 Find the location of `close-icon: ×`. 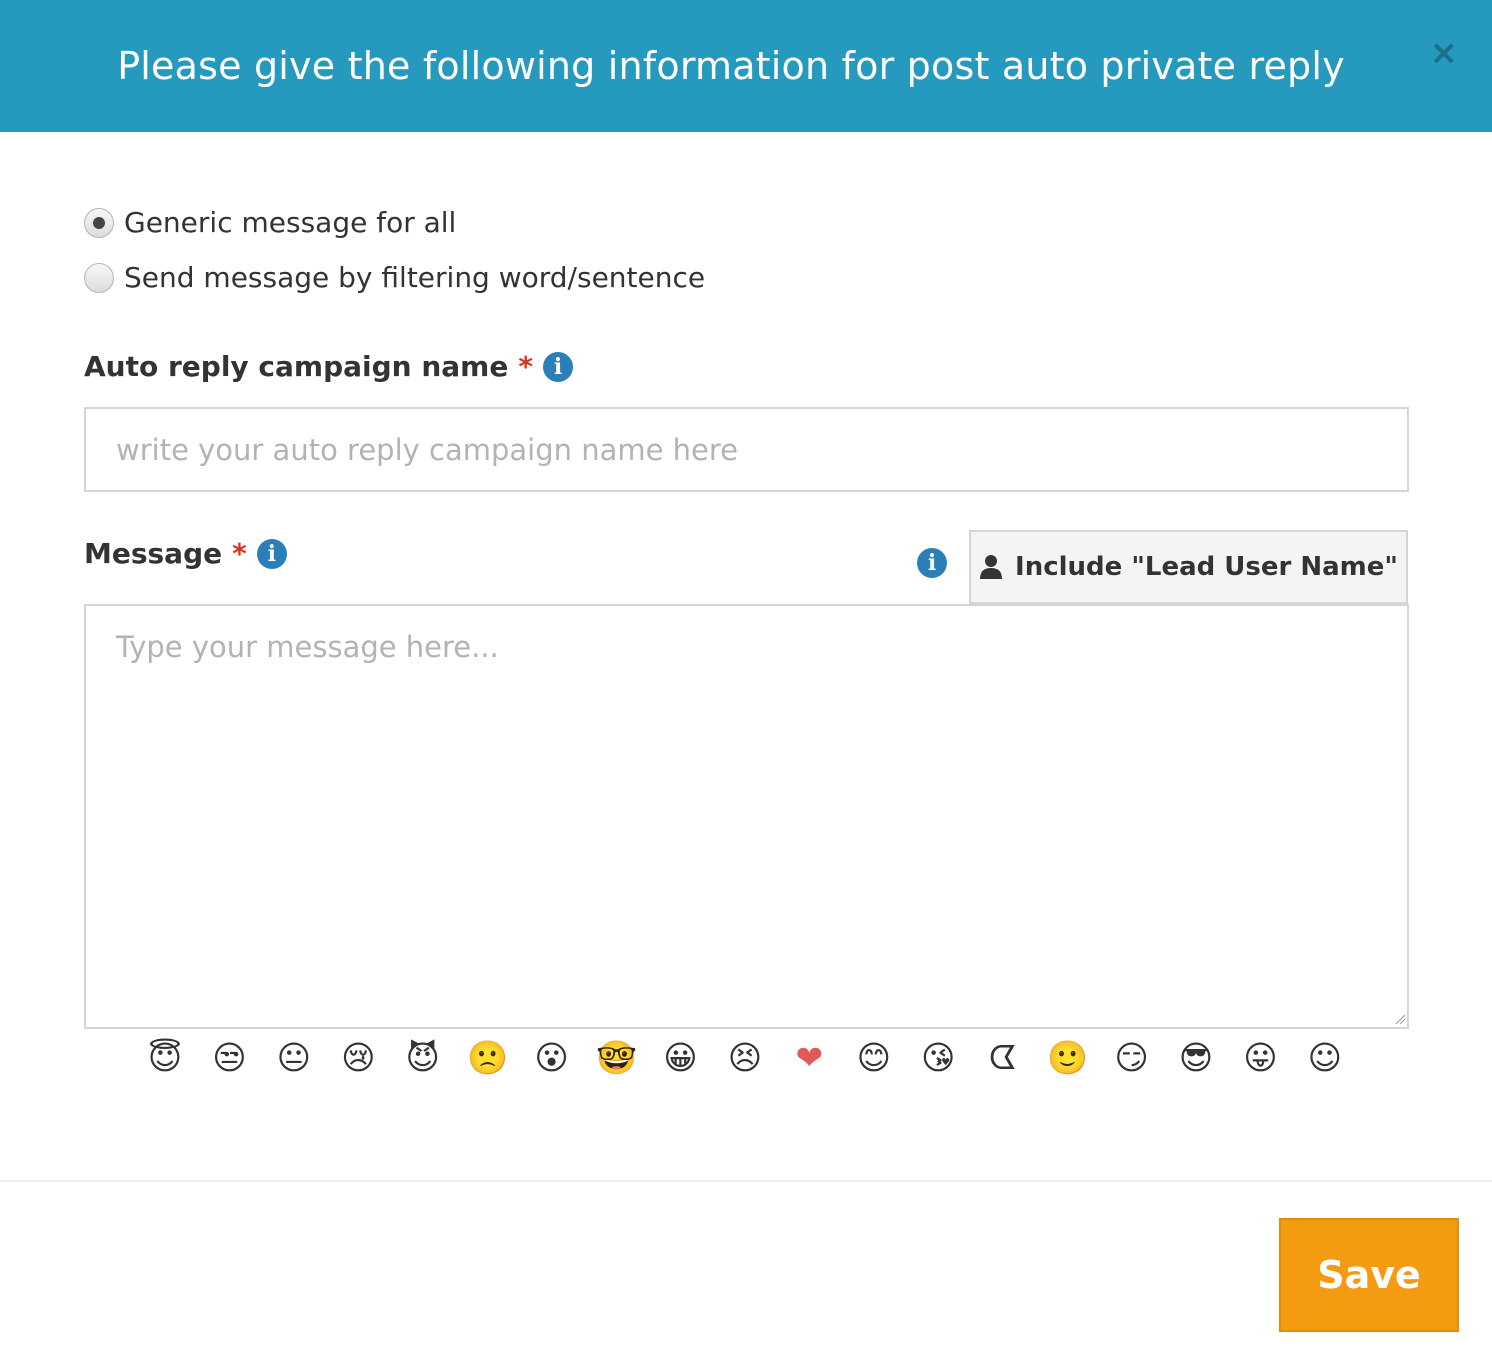

close-icon: × is located at coordinates (1444, 53).